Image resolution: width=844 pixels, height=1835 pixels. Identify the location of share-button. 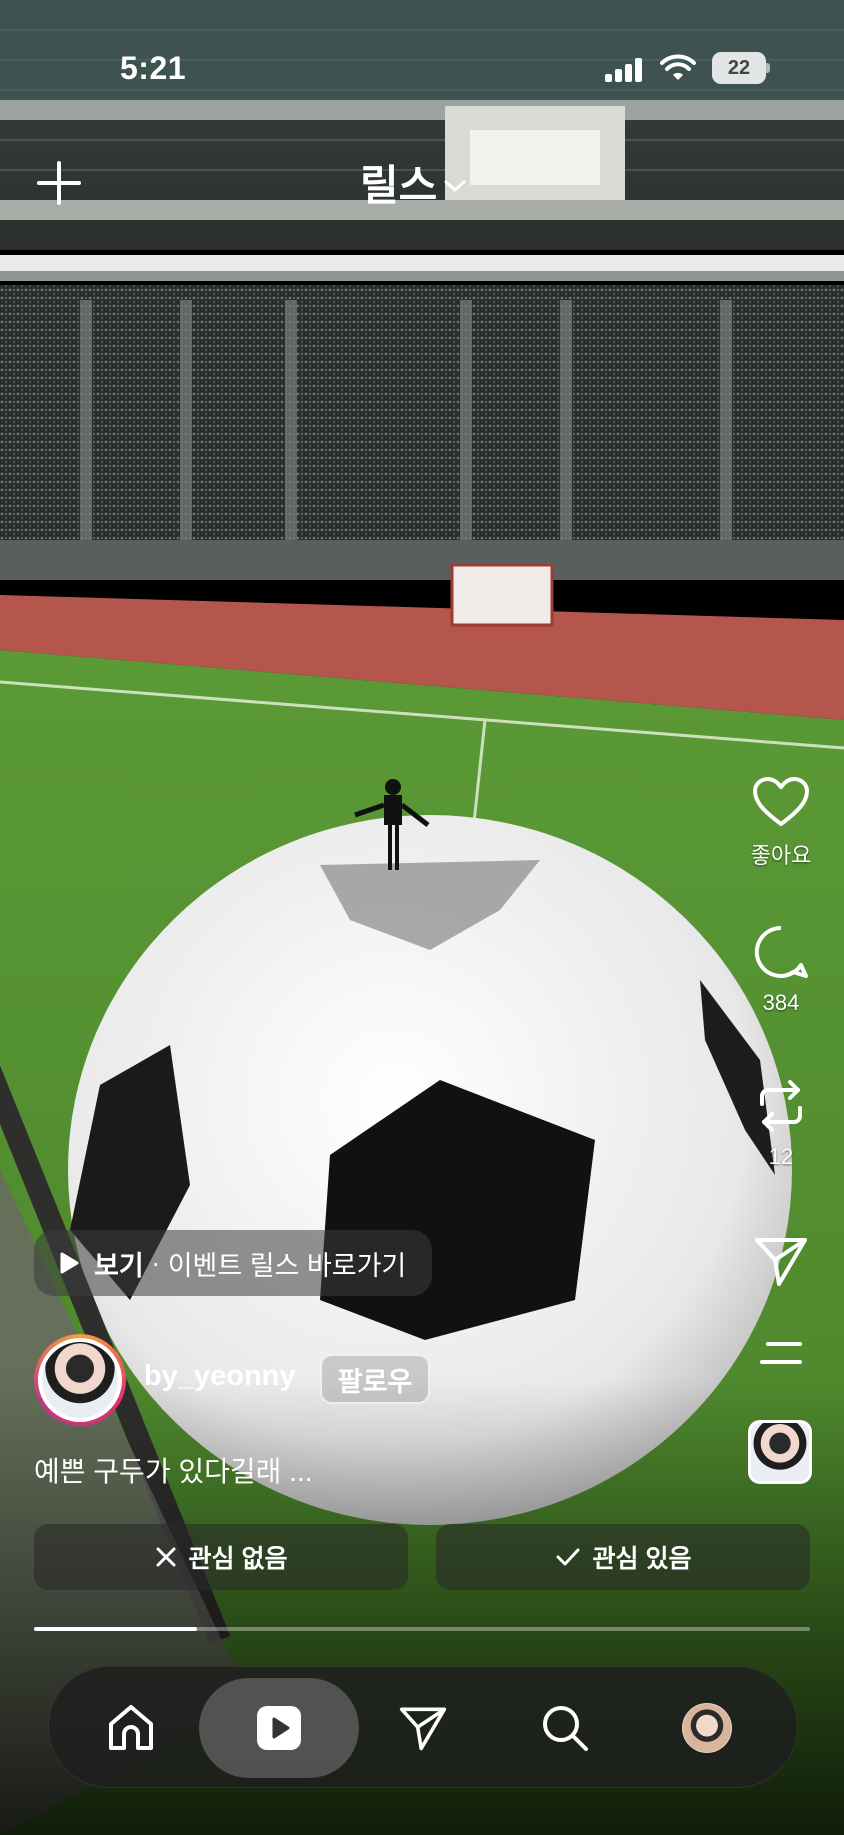
(781, 1261).